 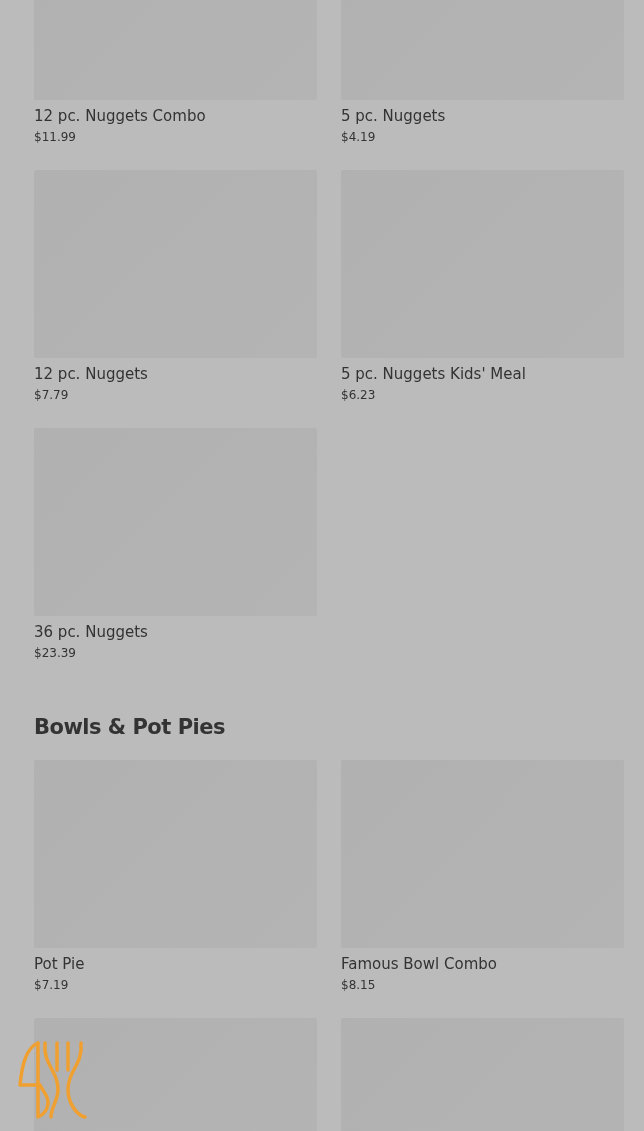 What do you see at coordinates (55, 653) in the screenshot?
I see `product-price: $23.39` at bounding box center [55, 653].